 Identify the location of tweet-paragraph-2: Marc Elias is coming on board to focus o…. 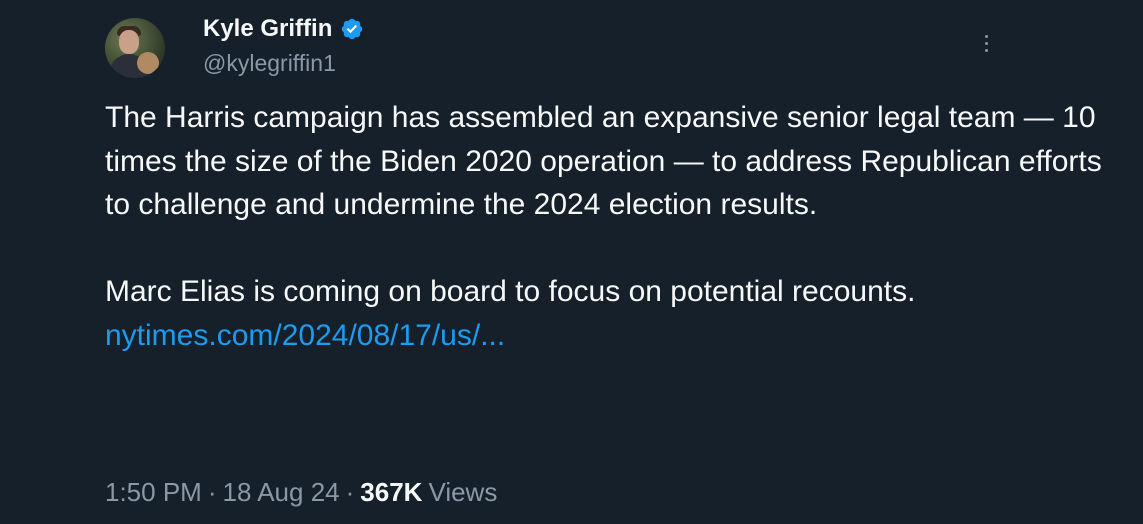
(510, 291).